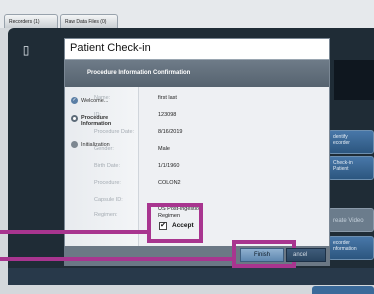 Image resolution: width=374 pixels, height=294 pixels. What do you see at coordinates (116, 259) in the screenshot?
I see `callout-line-finish` at bounding box center [116, 259].